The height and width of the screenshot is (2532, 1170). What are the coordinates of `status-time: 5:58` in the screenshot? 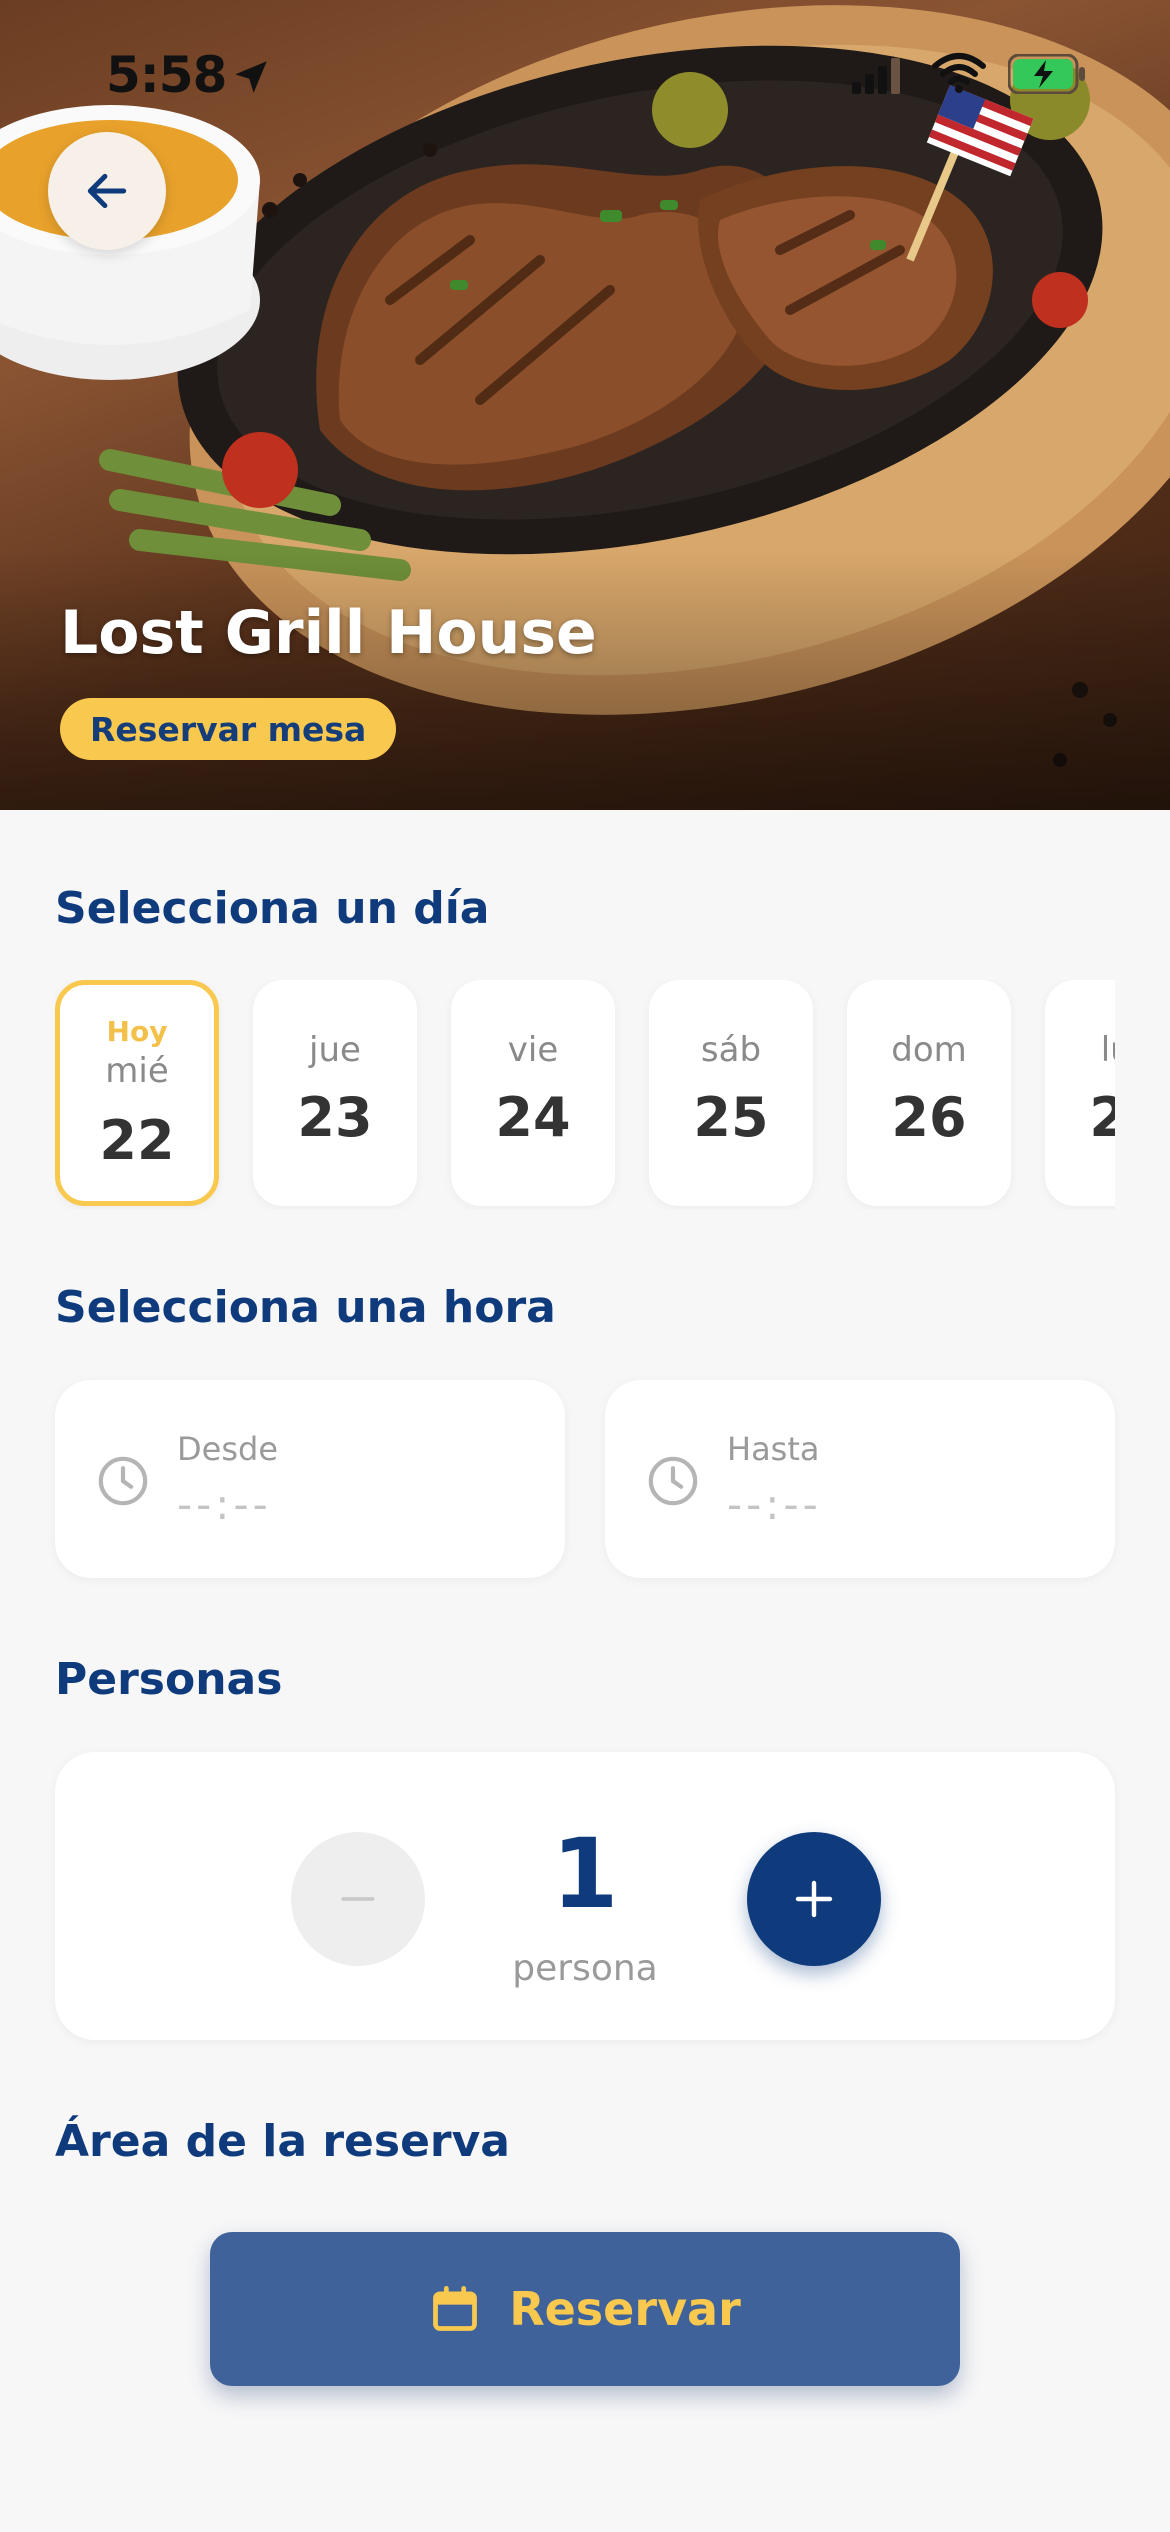 It's located at (166, 75).